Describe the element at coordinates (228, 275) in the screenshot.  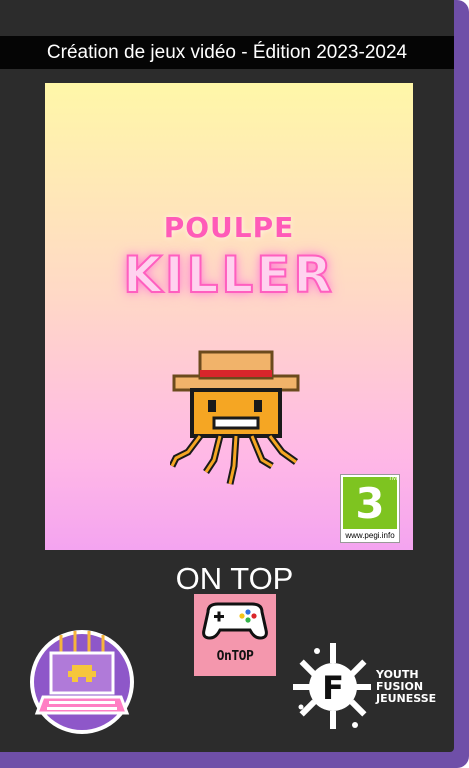
I see `game-title-line2: KILLER` at that location.